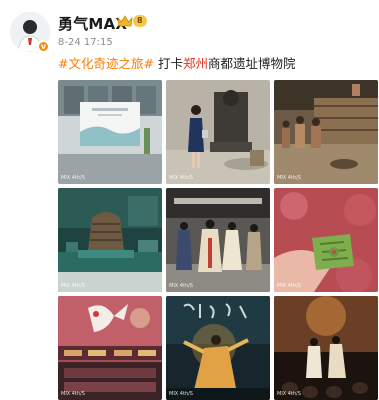 This screenshot has height=400, width=379. I want to click on photo-diorama: MIX 4th/S, so click(326, 132).